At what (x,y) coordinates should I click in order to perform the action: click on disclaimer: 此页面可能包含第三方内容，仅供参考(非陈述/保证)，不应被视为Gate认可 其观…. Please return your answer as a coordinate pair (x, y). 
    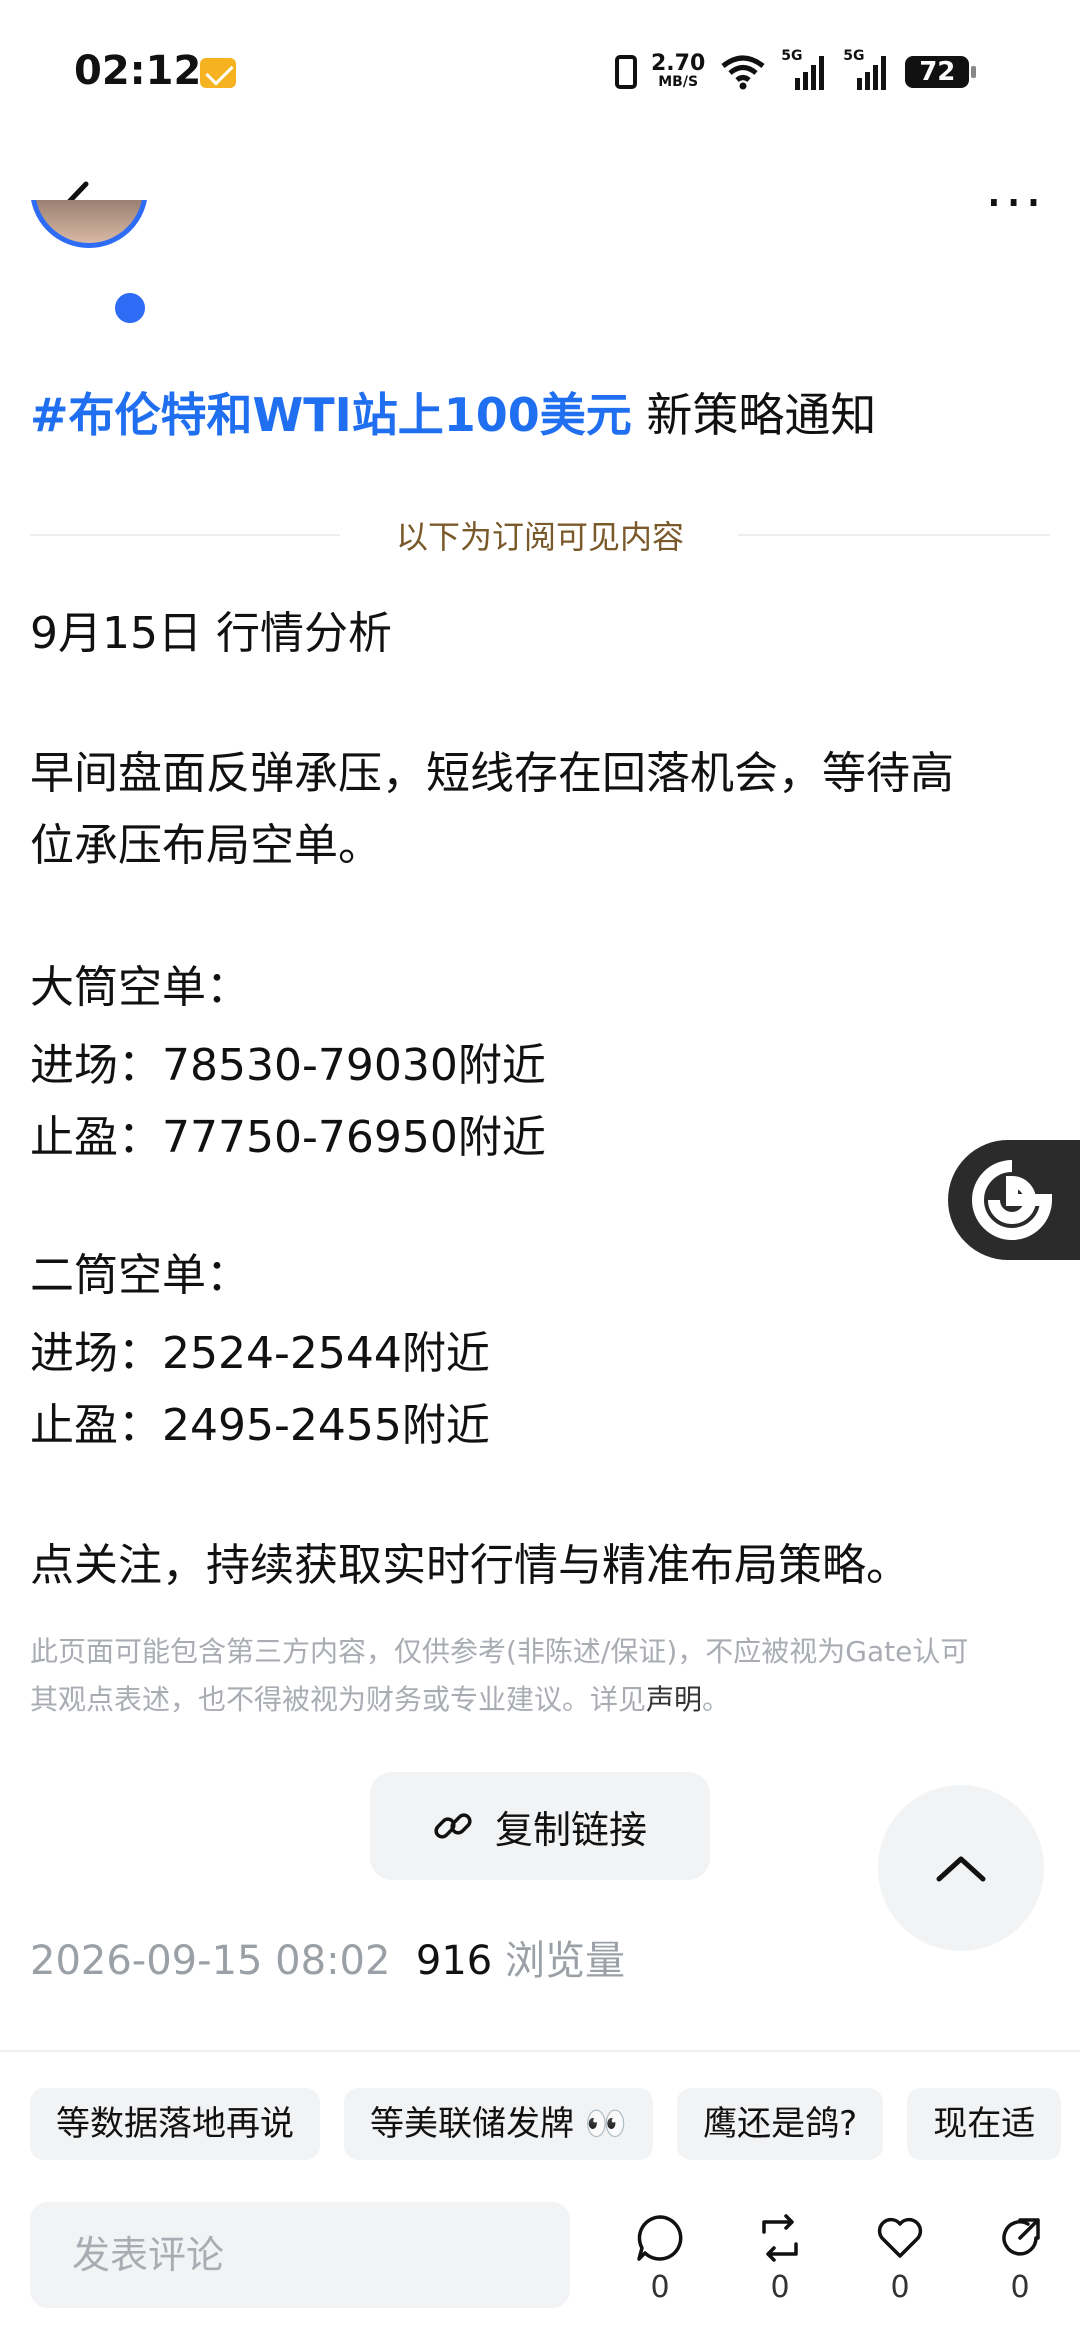
    Looking at the image, I should click on (540, 1676).